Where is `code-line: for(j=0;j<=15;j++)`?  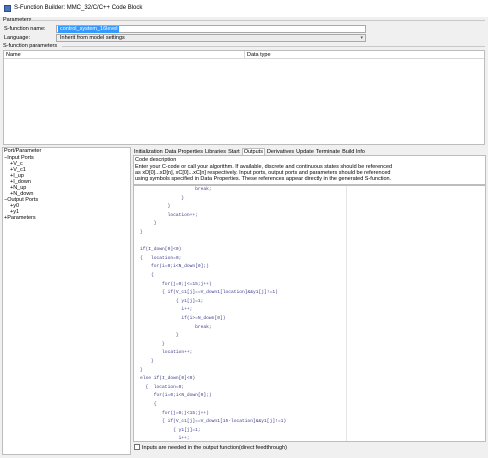 code-line: for(j=0;j<=15;j++) is located at coordinates (176, 284).